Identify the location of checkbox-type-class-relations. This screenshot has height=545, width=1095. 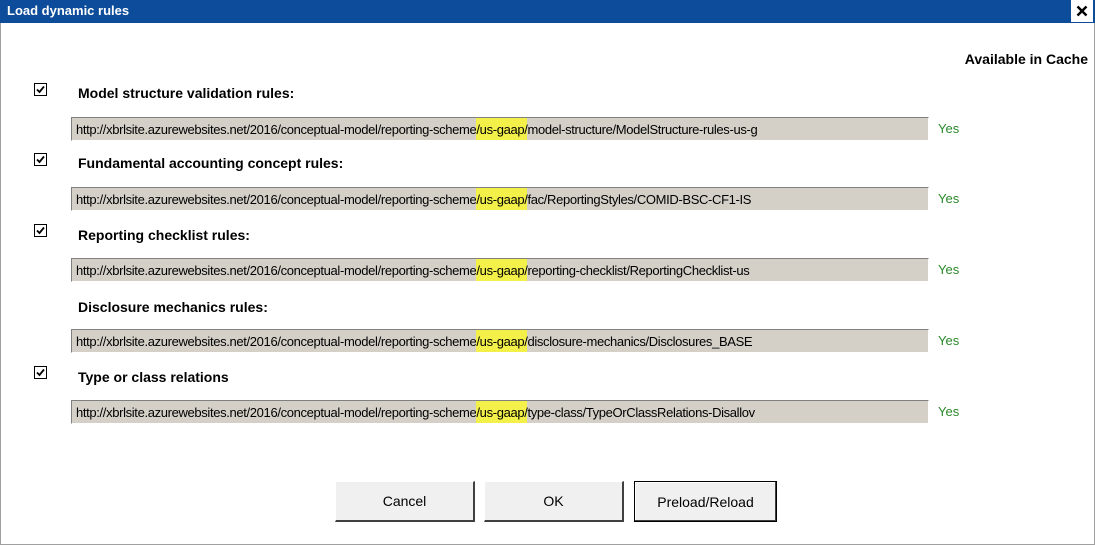
(40, 372).